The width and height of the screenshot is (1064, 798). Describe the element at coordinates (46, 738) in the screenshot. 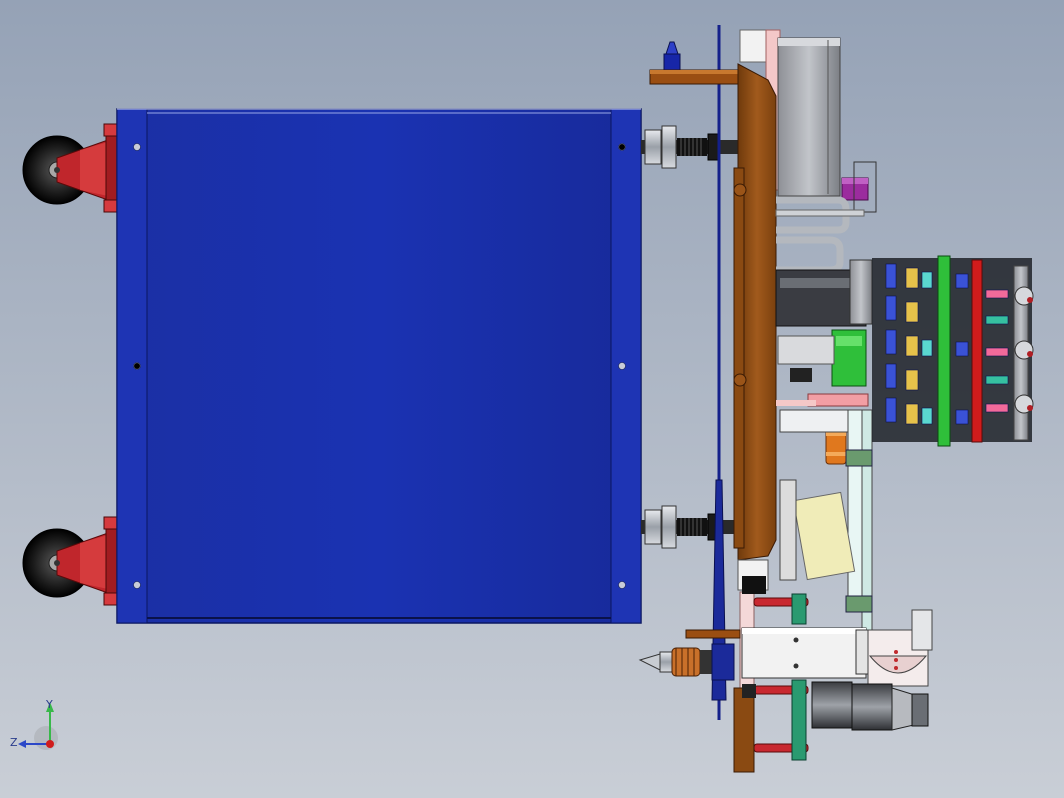

I see `triad-sphere` at that location.